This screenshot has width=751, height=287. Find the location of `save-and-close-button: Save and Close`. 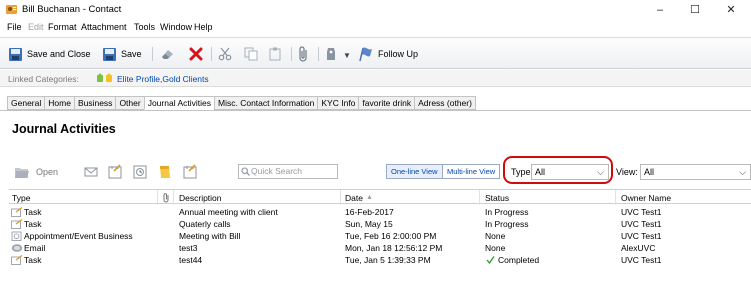

save-and-close-button: Save and Close is located at coordinates (49, 54).